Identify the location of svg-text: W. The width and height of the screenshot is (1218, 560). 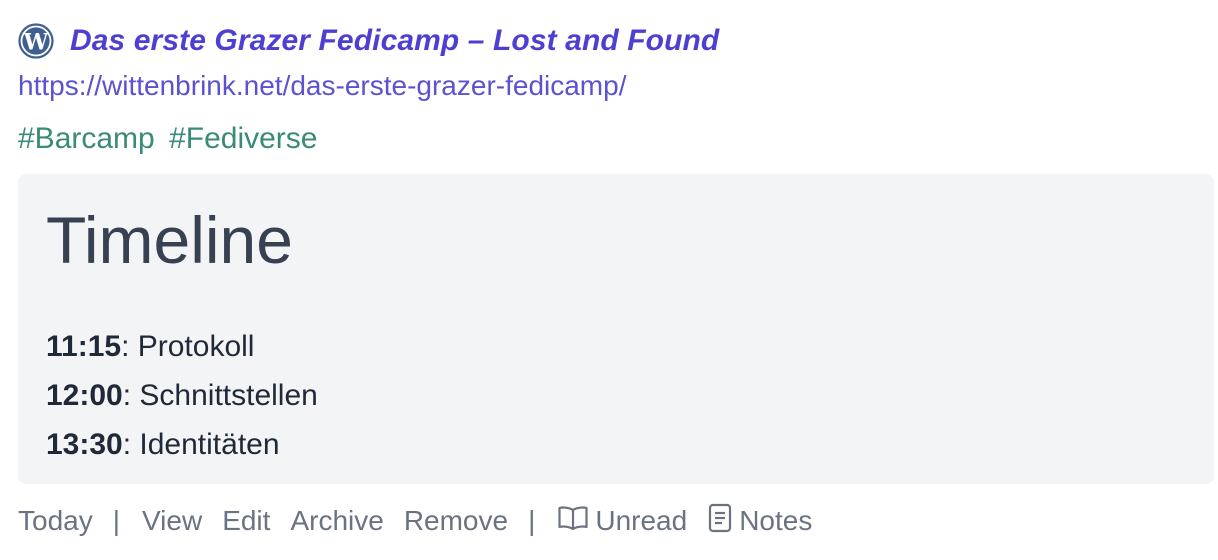
(36, 43).